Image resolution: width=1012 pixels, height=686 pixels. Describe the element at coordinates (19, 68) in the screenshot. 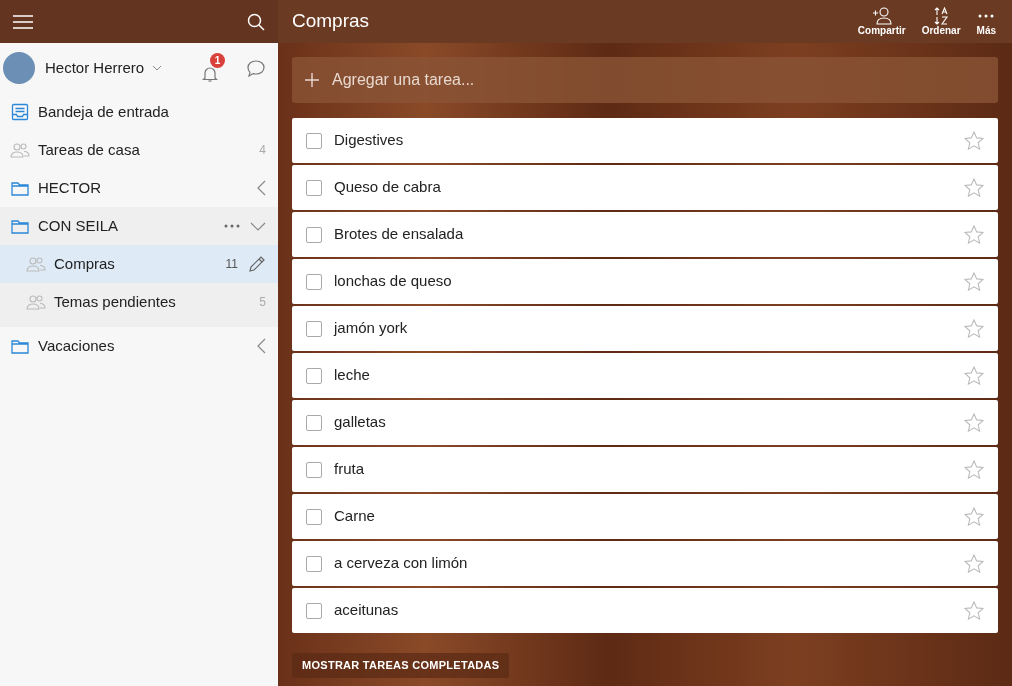

I see `avatar` at that location.